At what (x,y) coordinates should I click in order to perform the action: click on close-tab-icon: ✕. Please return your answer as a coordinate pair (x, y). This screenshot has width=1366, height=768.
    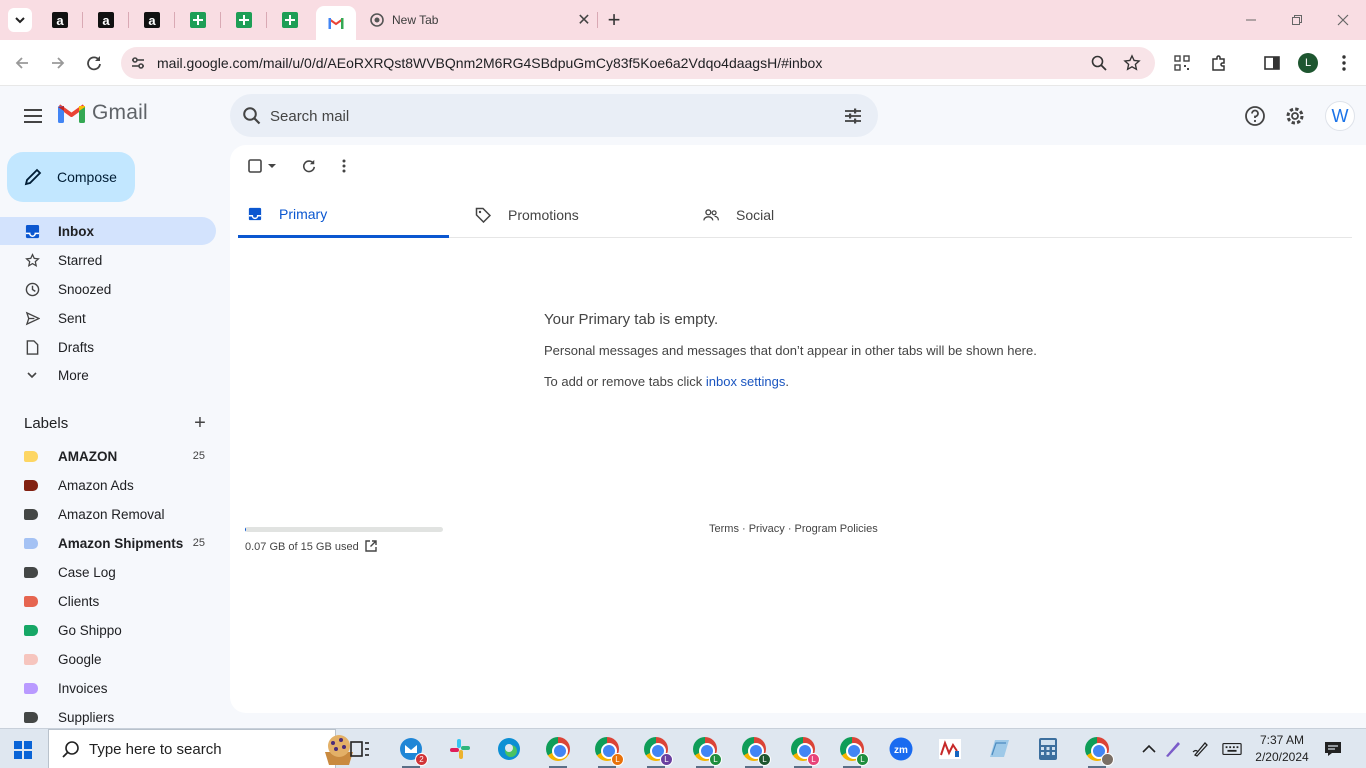
    Looking at the image, I should click on (584, 20).